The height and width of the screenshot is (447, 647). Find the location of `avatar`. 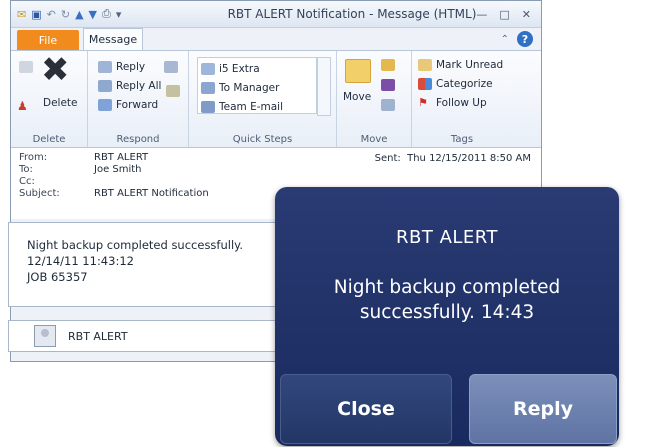

avatar is located at coordinates (45, 336).